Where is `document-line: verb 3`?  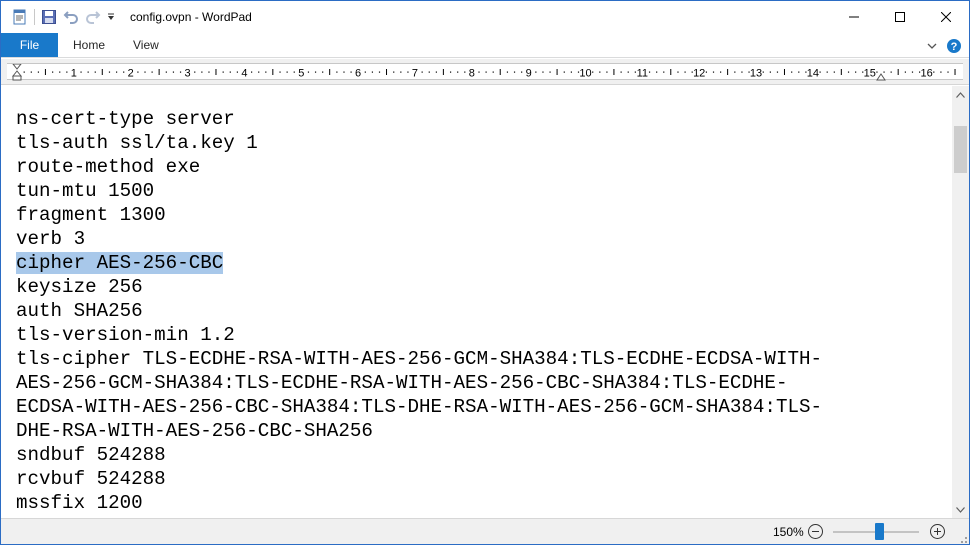 document-line: verb 3 is located at coordinates (478, 239).